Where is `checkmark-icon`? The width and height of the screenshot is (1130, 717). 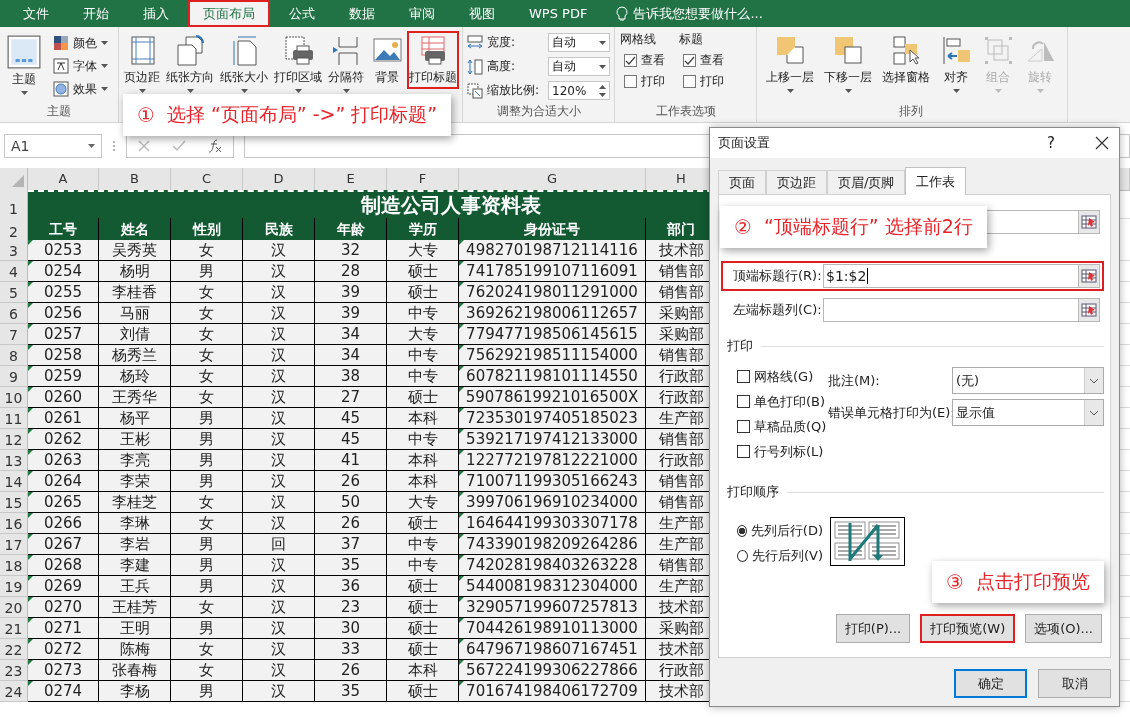 checkmark-icon is located at coordinates (630, 60).